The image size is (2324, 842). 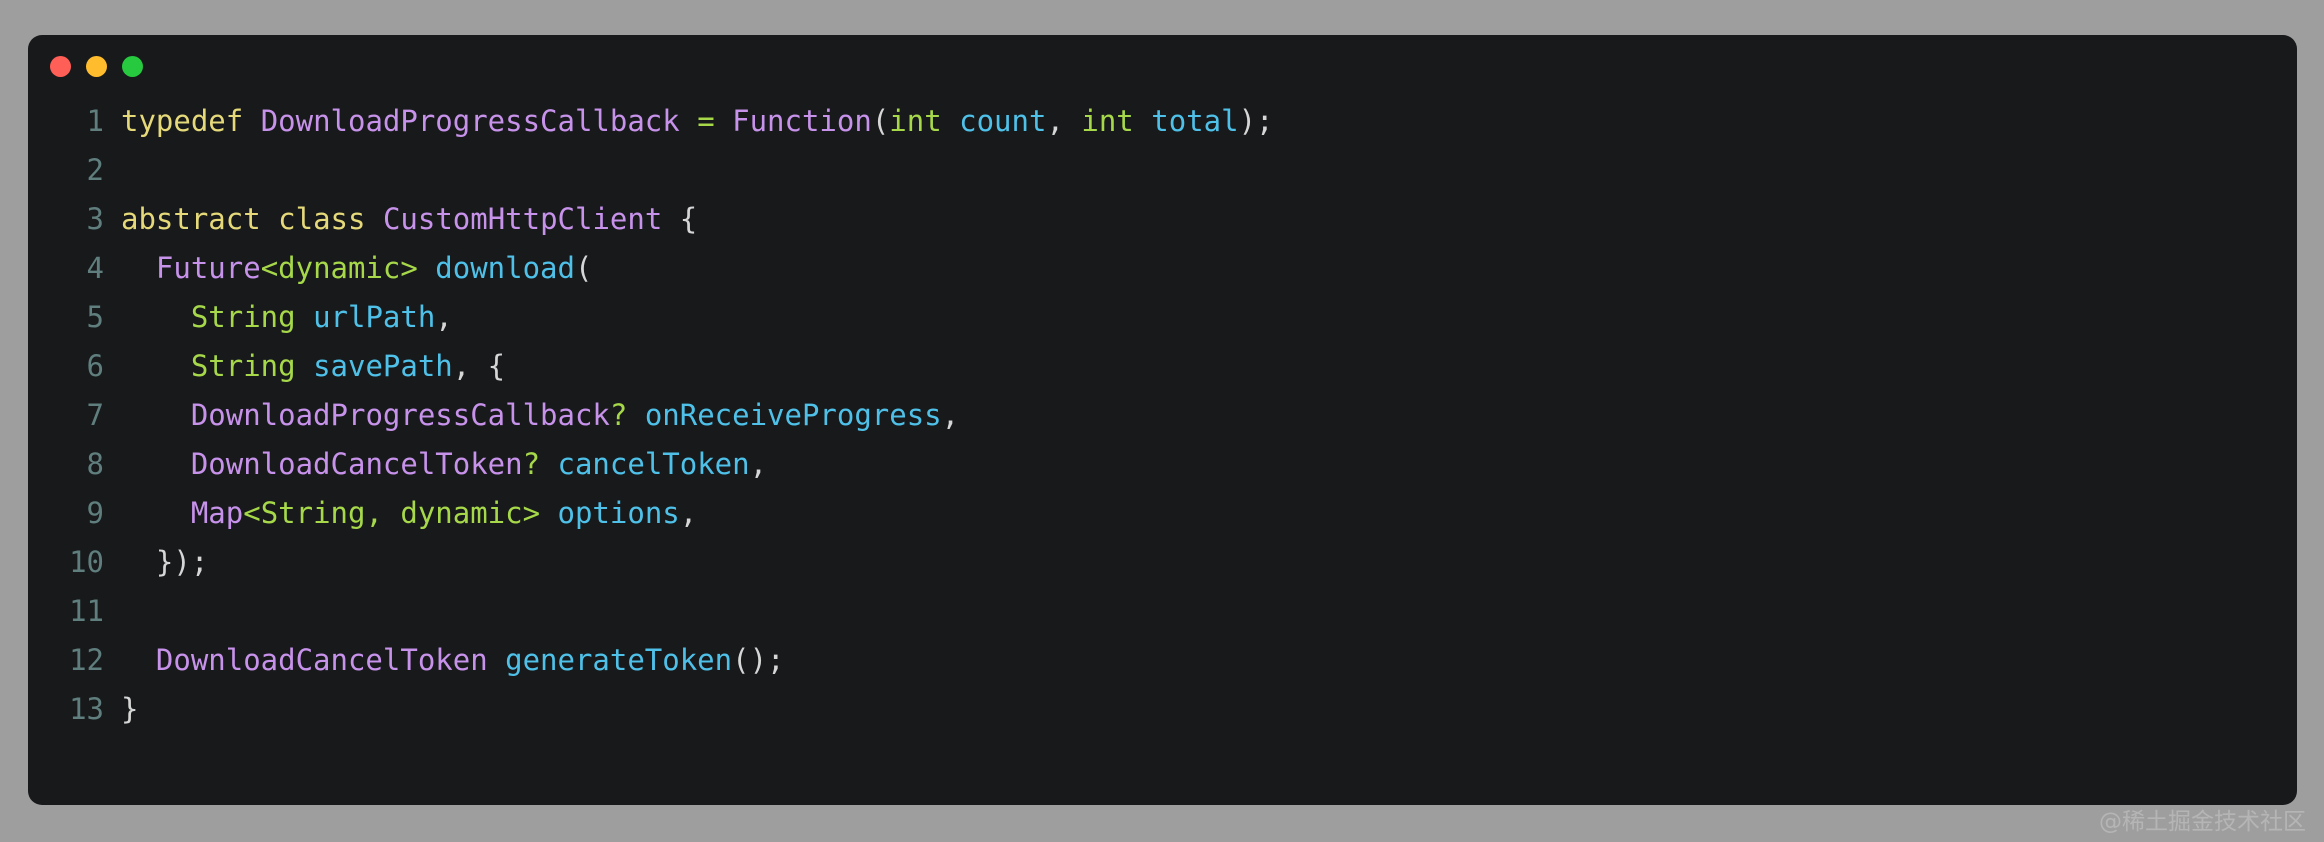 I want to click on code-line: 6 String savePath, {, so click(x=1162, y=366).